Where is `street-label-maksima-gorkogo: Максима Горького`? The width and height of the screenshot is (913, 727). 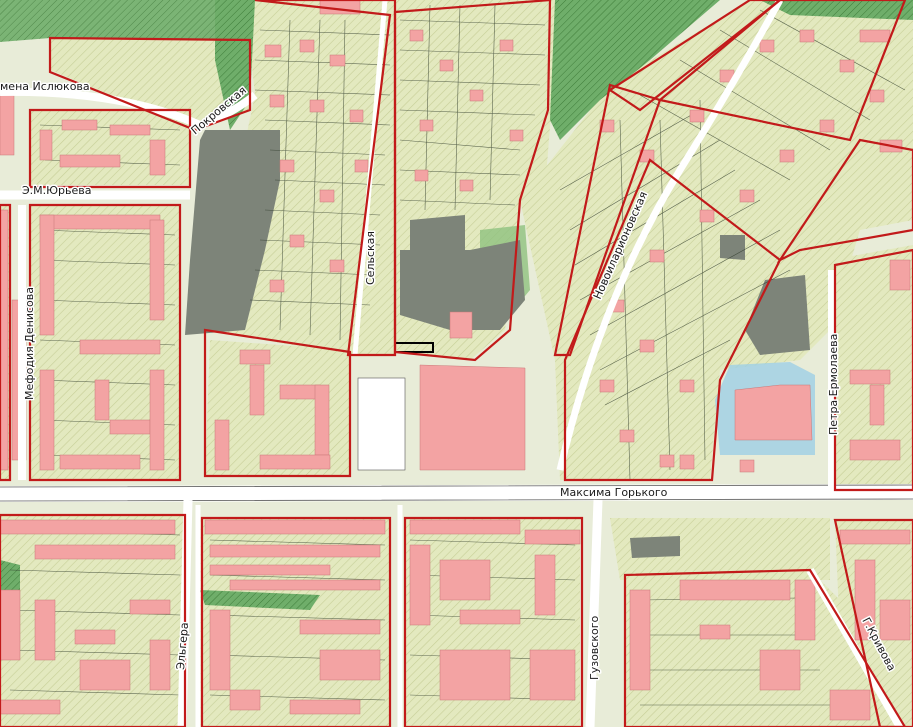
street-label-maksima-gorkogo: Максима Горького is located at coordinates (614, 492).